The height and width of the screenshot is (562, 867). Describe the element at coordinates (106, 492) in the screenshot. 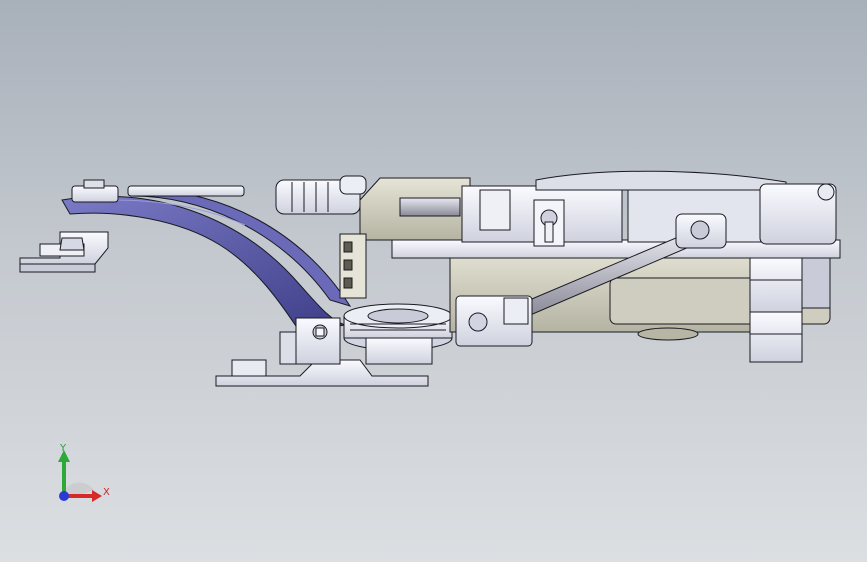

I see `x-axis-label: X` at that location.